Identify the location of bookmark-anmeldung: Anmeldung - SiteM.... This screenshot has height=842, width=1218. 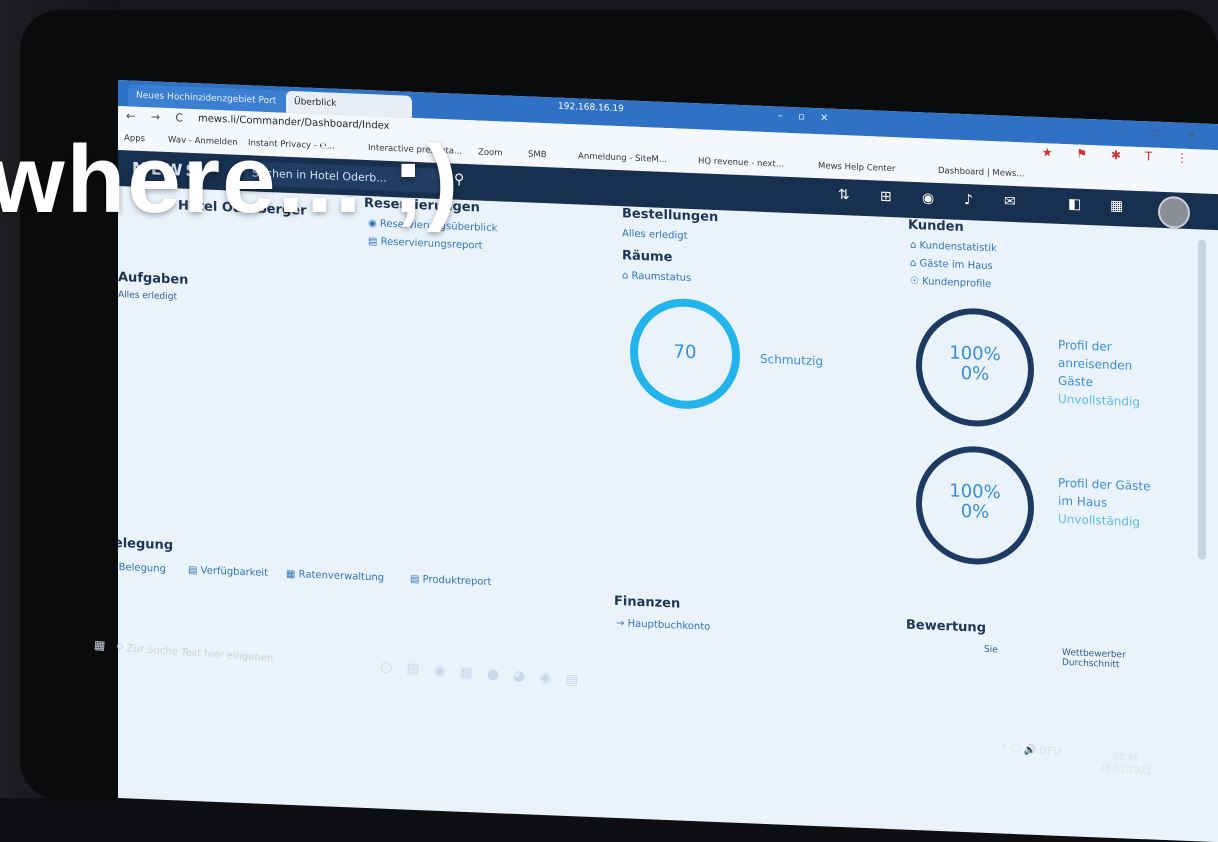
(622, 158).